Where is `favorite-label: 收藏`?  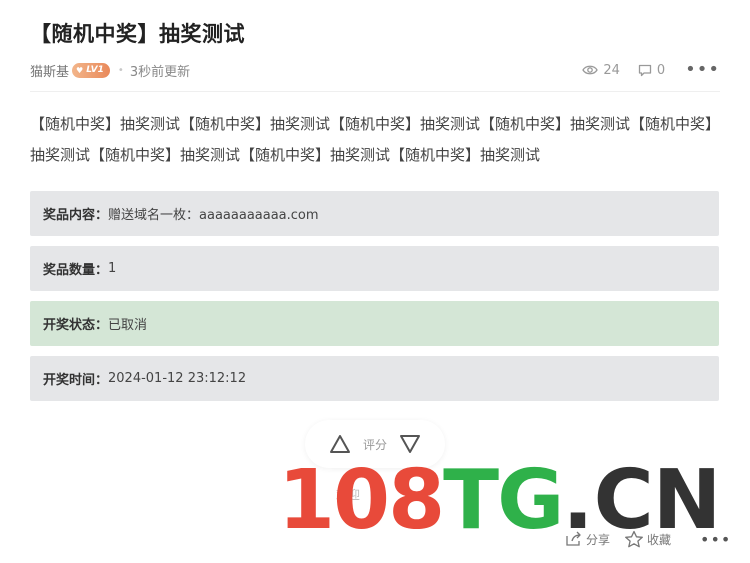 favorite-label: 收藏 is located at coordinates (659, 539).